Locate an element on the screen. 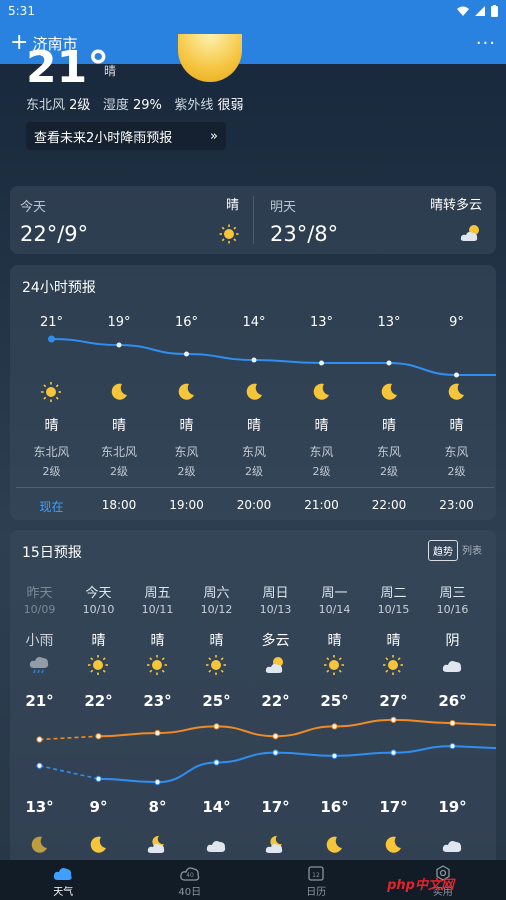 The width and height of the screenshot is (506, 900). hourly-time: 20:00 is located at coordinates (254, 505).